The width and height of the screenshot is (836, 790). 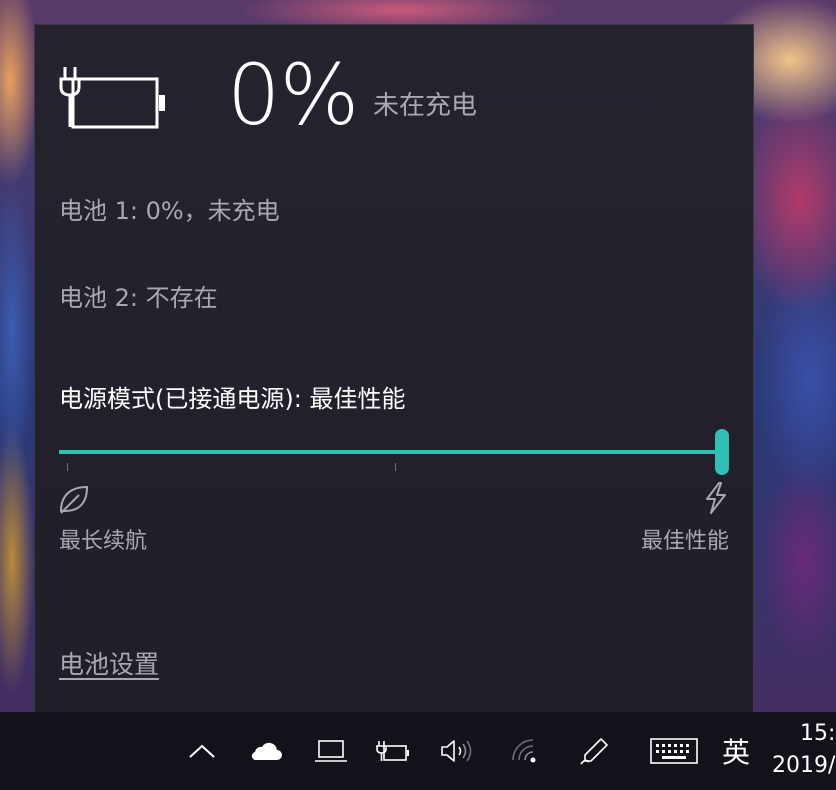 What do you see at coordinates (804, 765) in the screenshot?
I see `clock-date: 2019/` at bounding box center [804, 765].